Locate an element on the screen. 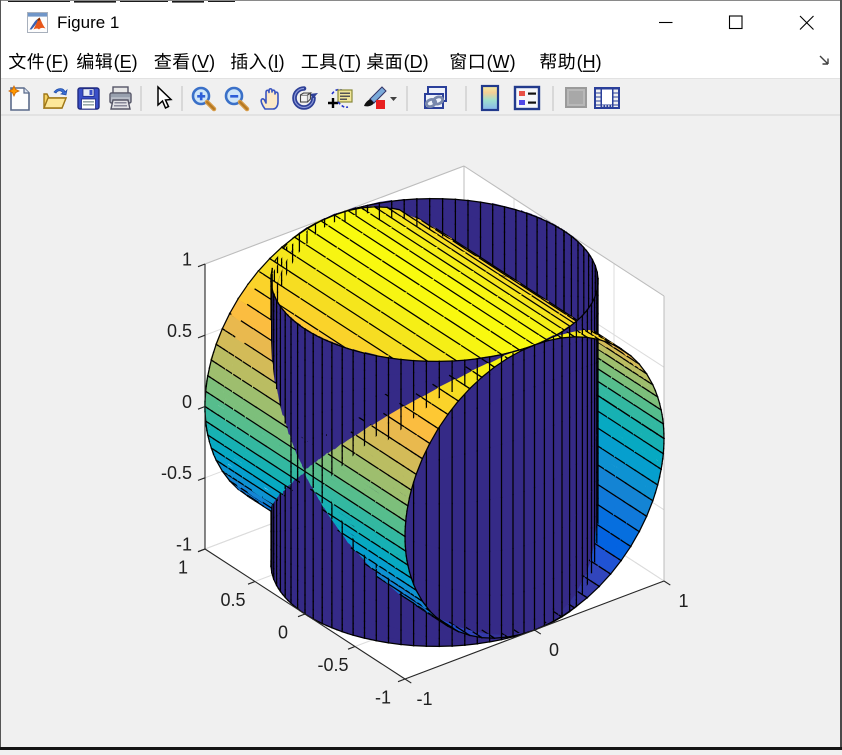 The width and height of the screenshot is (842, 755). svg-text: (V) is located at coordinates (203, 62).